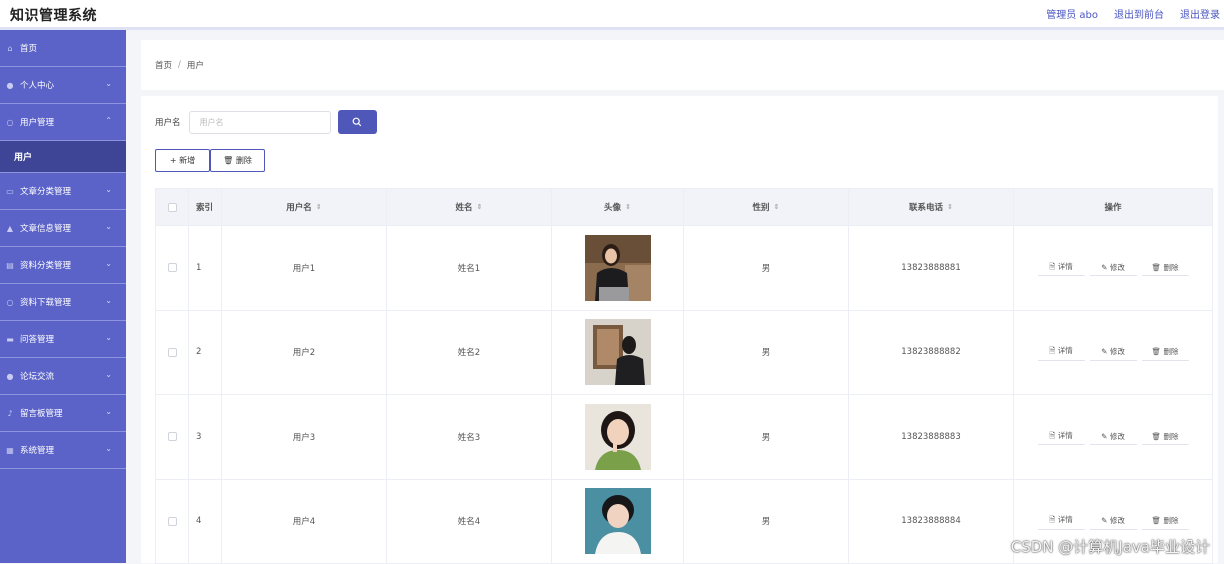 Image resolution: width=1224 pixels, height=564 pixels. Describe the element at coordinates (612, 207) in the screenshot. I see `header-avatar-label: 头像` at that location.